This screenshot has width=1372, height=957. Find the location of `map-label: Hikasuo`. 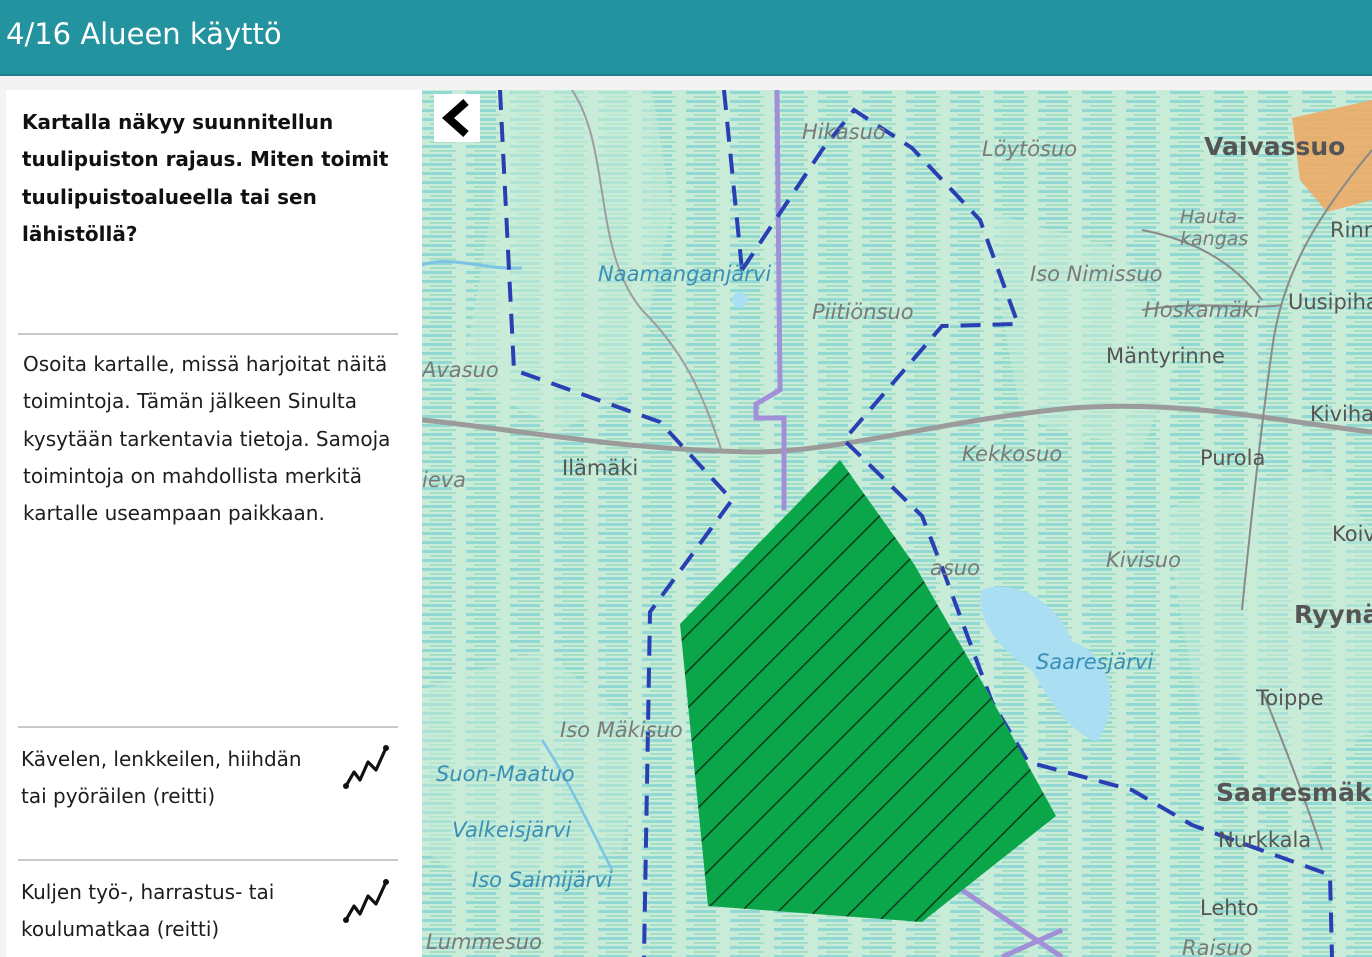

map-label: Hikasuo is located at coordinates (844, 132).